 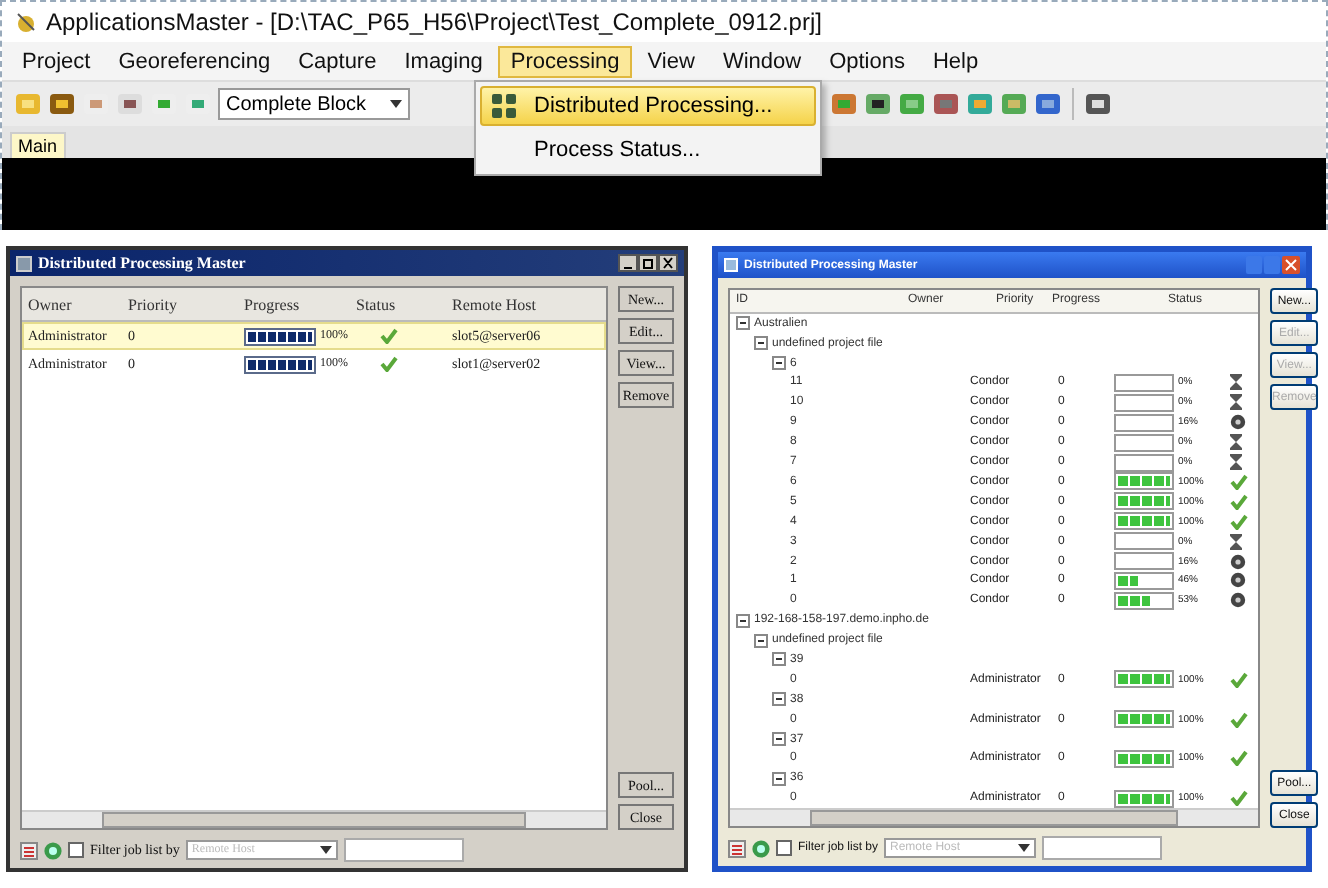 I want to click on column-header: Priority, so click(x=180, y=304).